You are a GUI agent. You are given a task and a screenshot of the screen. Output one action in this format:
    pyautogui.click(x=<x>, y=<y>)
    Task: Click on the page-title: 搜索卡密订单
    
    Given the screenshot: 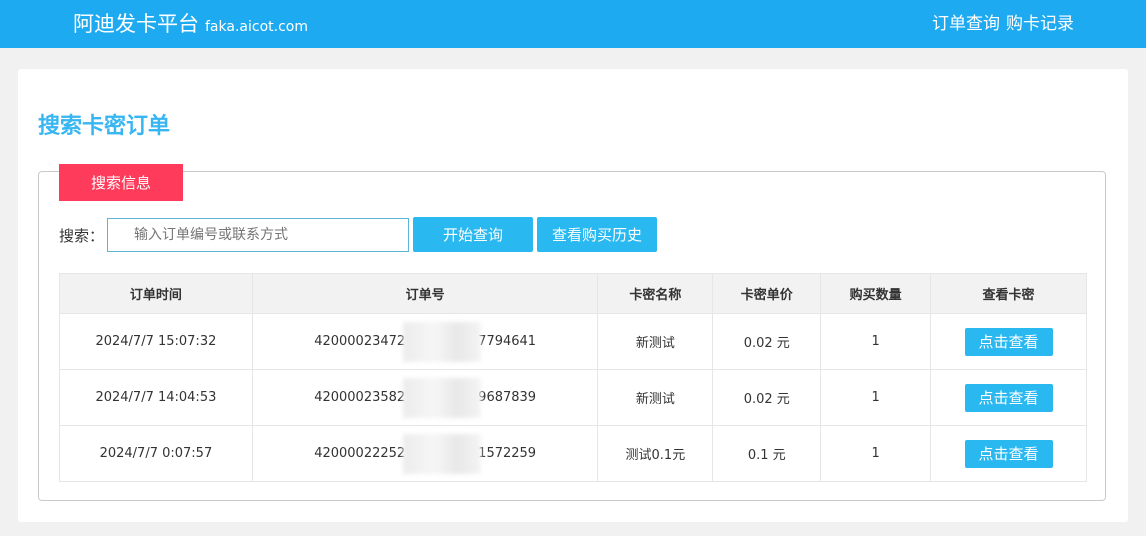 What is the action you would take?
    pyautogui.click(x=104, y=126)
    